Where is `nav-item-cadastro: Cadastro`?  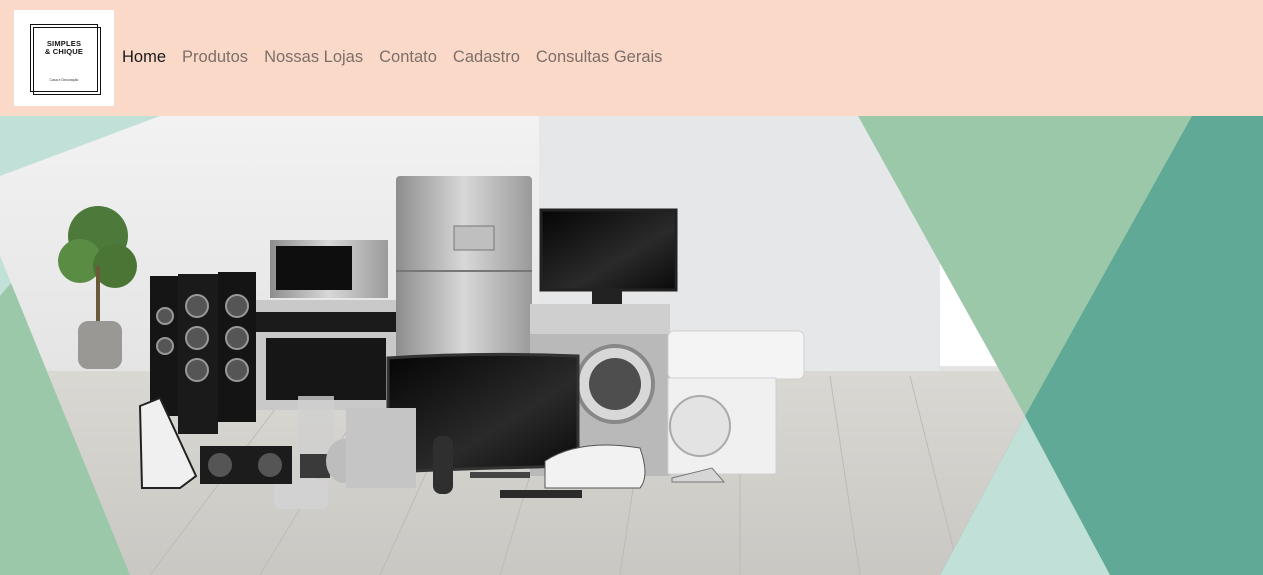 nav-item-cadastro: Cadastro is located at coordinates (486, 57).